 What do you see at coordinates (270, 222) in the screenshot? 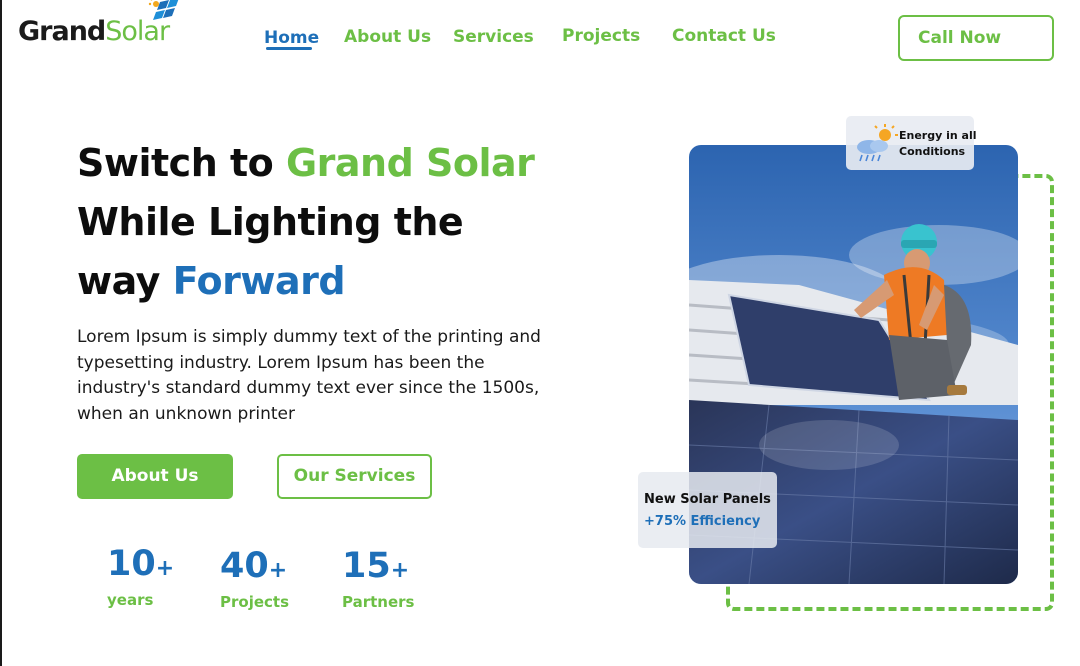
I see `hero-title-line-2: While Lighting the` at bounding box center [270, 222].